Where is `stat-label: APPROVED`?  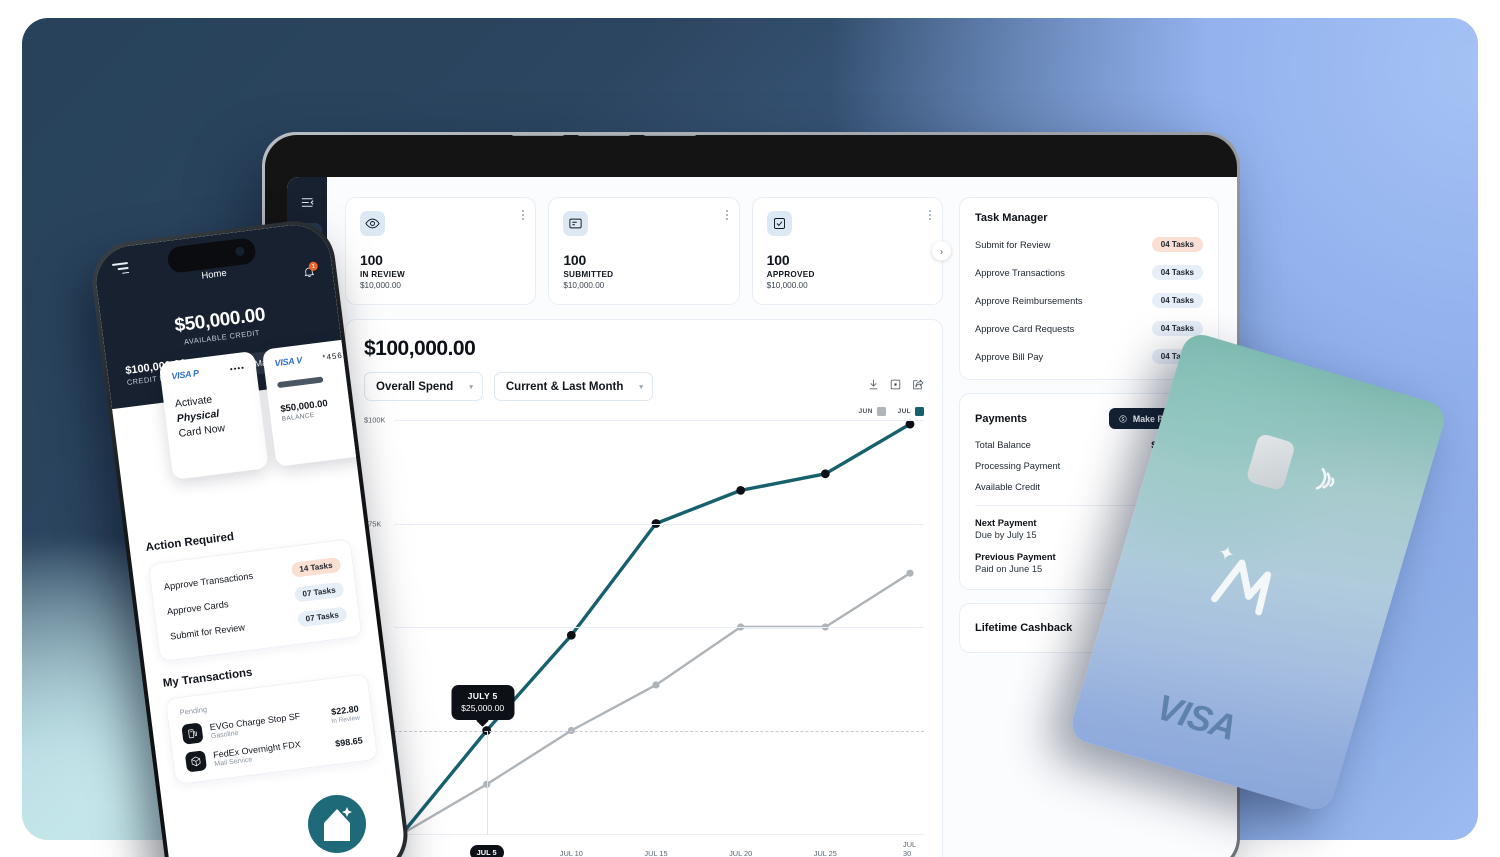
stat-label: APPROVED is located at coordinates (790, 274).